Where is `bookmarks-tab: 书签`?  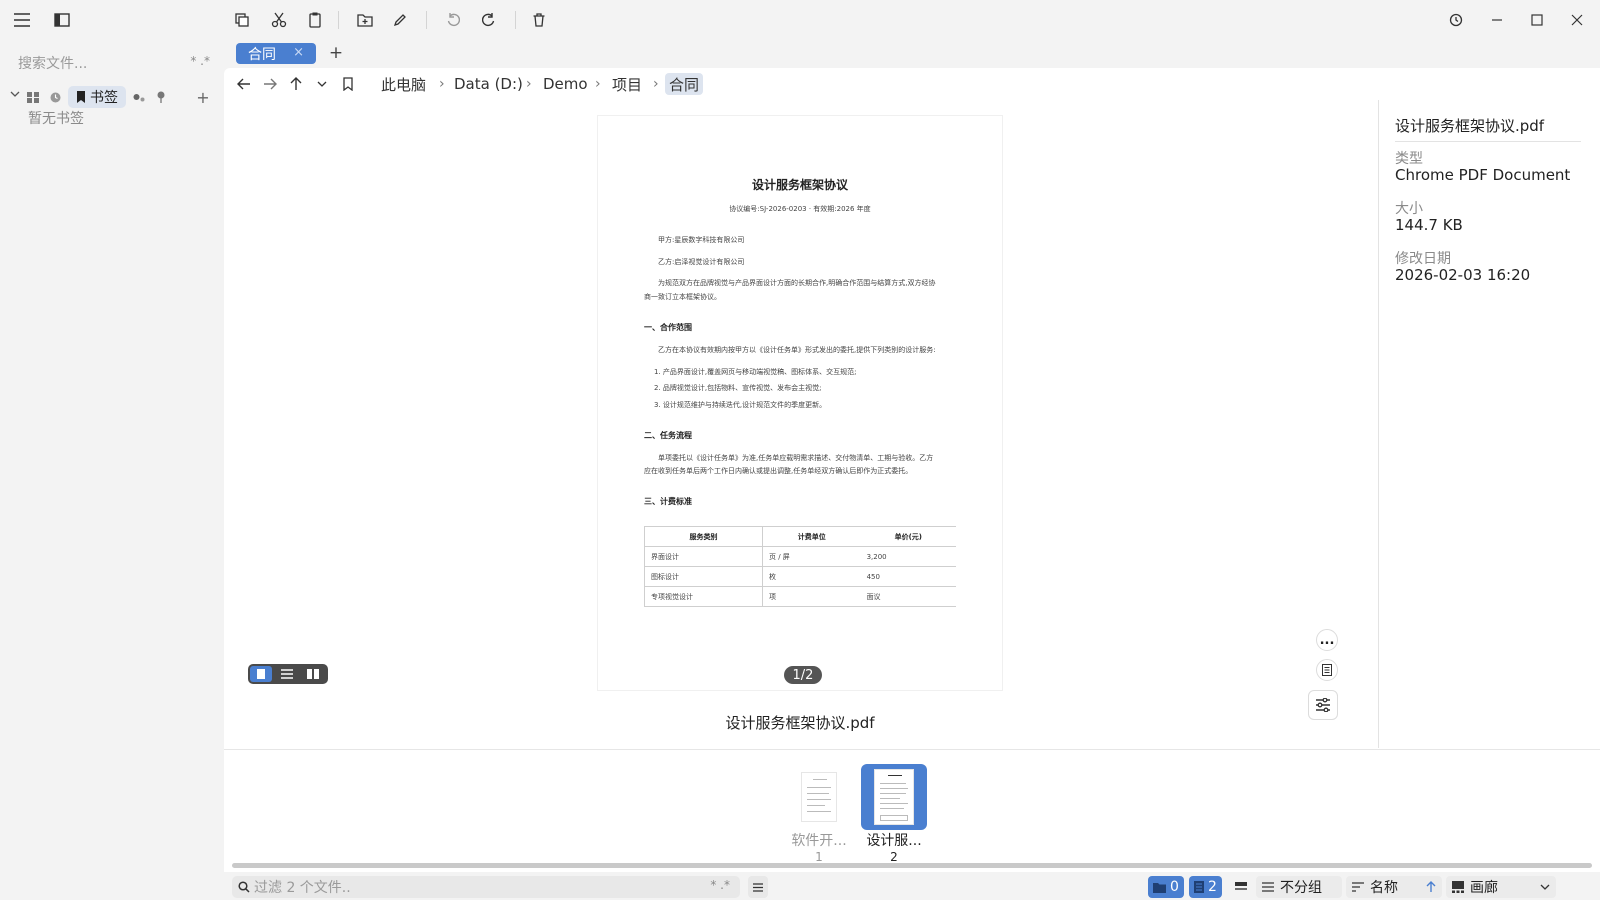
bookmarks-tab: 书签 is located at coordinates (97, 97).